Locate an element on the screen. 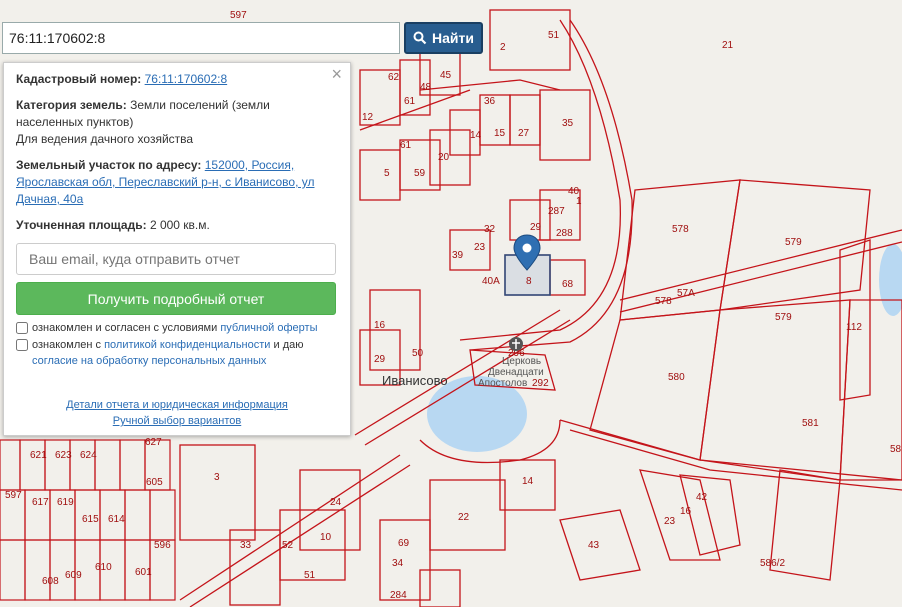  email-field is located at coordinates (176, 259).